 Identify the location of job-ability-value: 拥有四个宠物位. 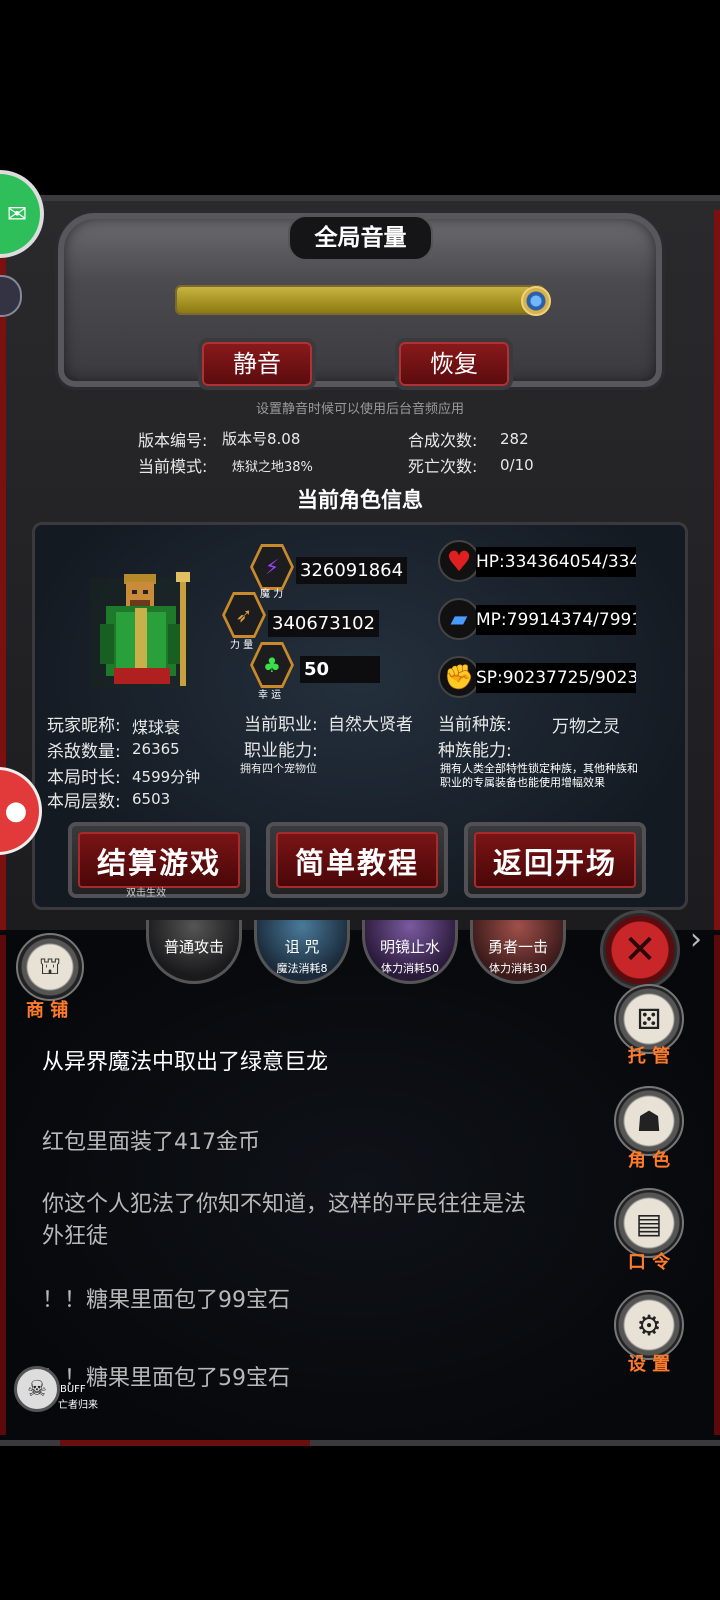
(278, 768).